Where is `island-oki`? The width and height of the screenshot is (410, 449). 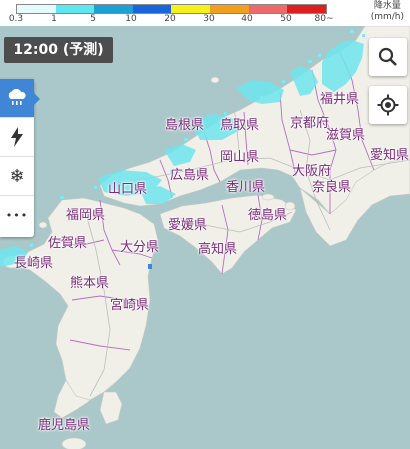 island-oki is located at coordinates (215, 80).